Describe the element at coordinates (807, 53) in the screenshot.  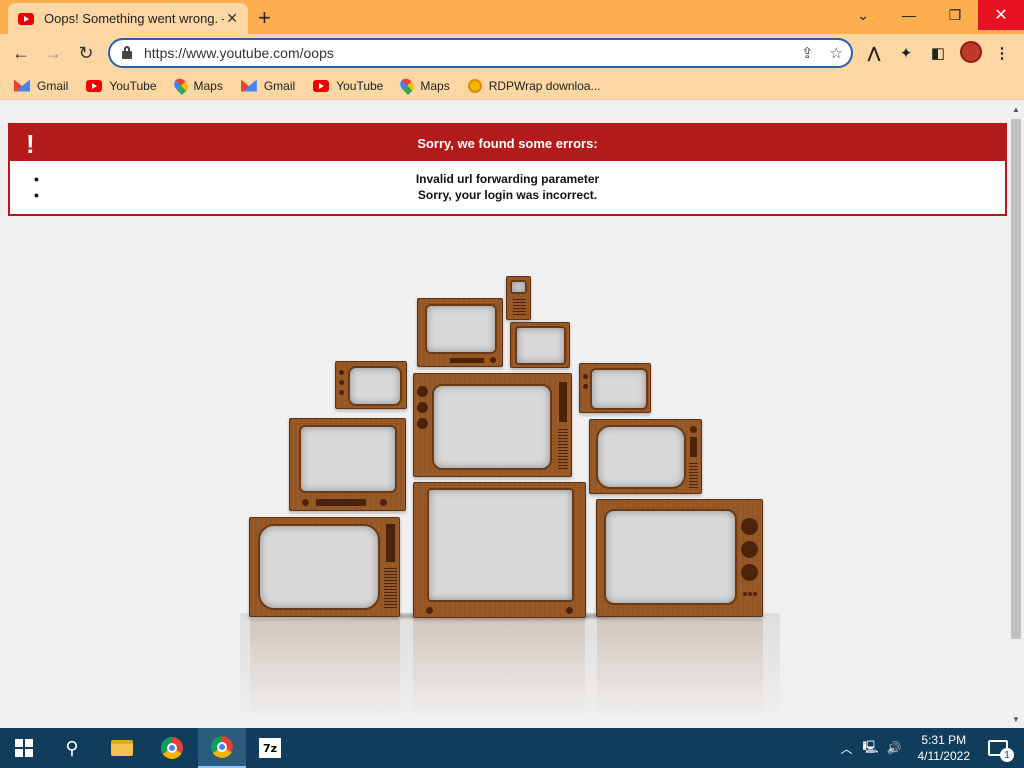
I see `share-icon: ⇪` at that location.